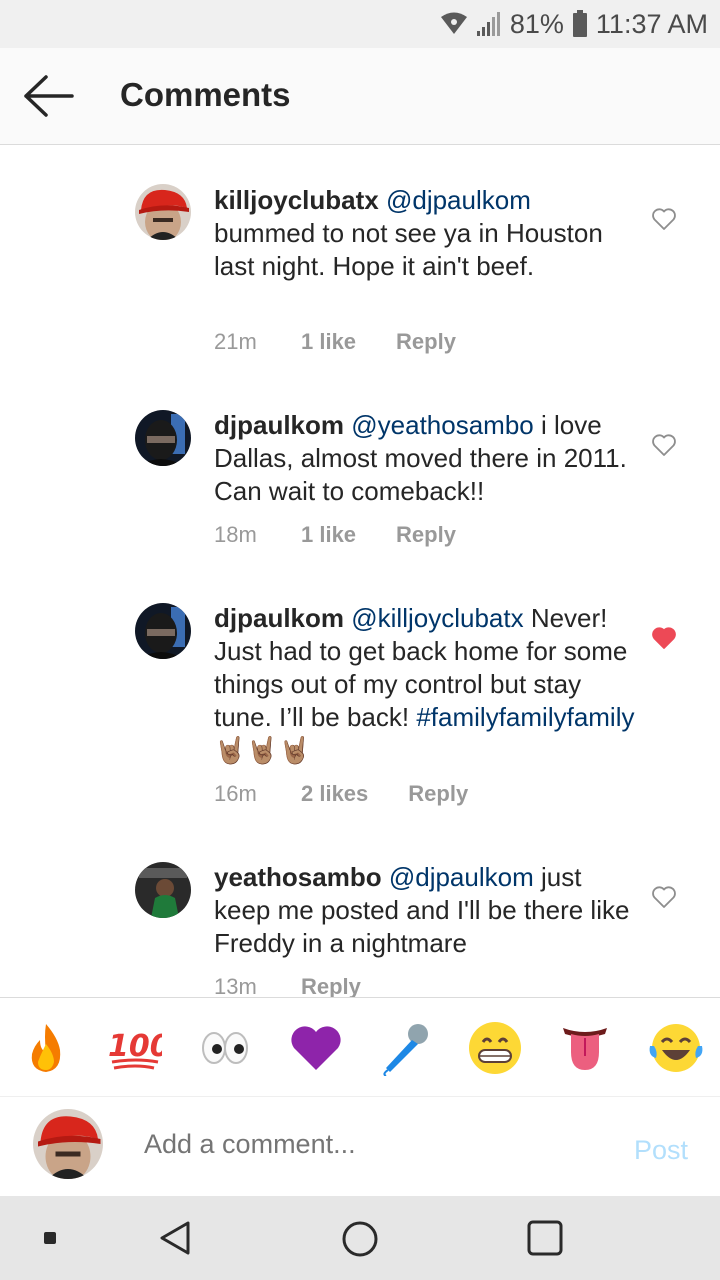 This screenshot has height=1280, width=720. I want to click on post-button: Post, so click(661, 1150).